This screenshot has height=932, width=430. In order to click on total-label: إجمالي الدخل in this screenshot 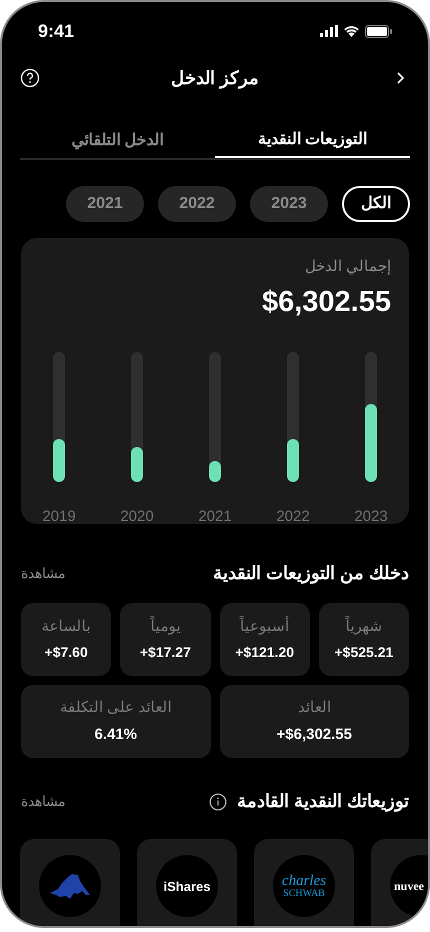, I will do `click(347, 267)`.